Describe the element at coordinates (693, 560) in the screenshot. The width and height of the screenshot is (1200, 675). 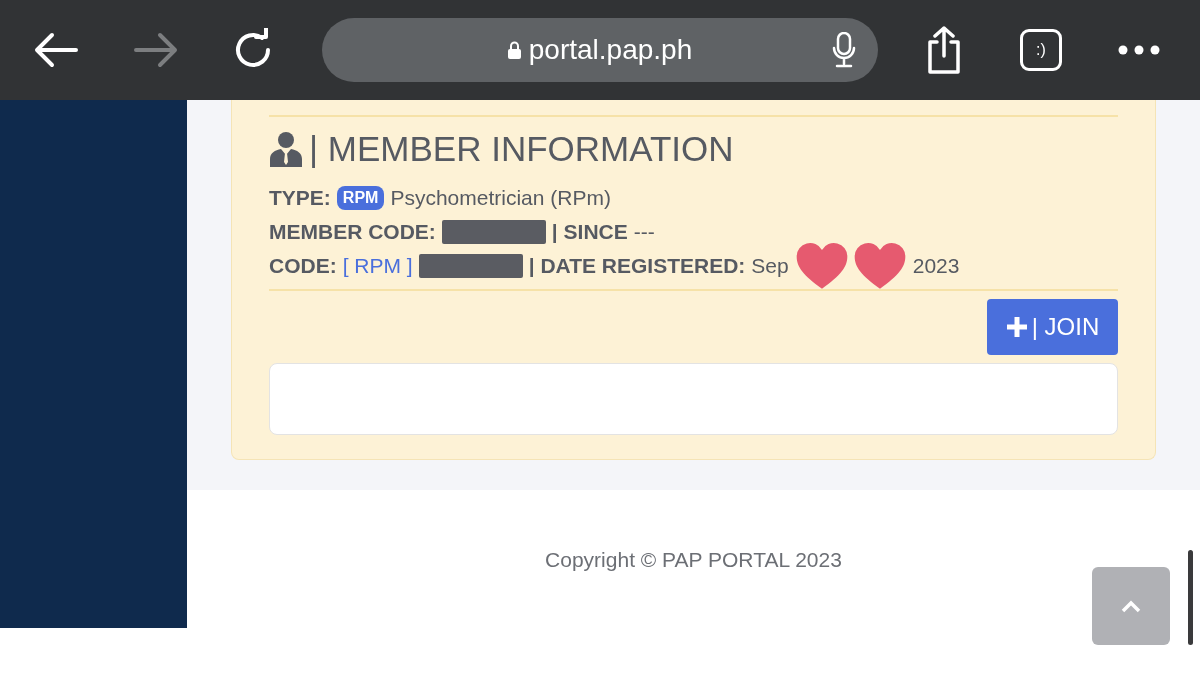
I see `copyright-text: Copyright © PAP PORTAL 2023` at that location.